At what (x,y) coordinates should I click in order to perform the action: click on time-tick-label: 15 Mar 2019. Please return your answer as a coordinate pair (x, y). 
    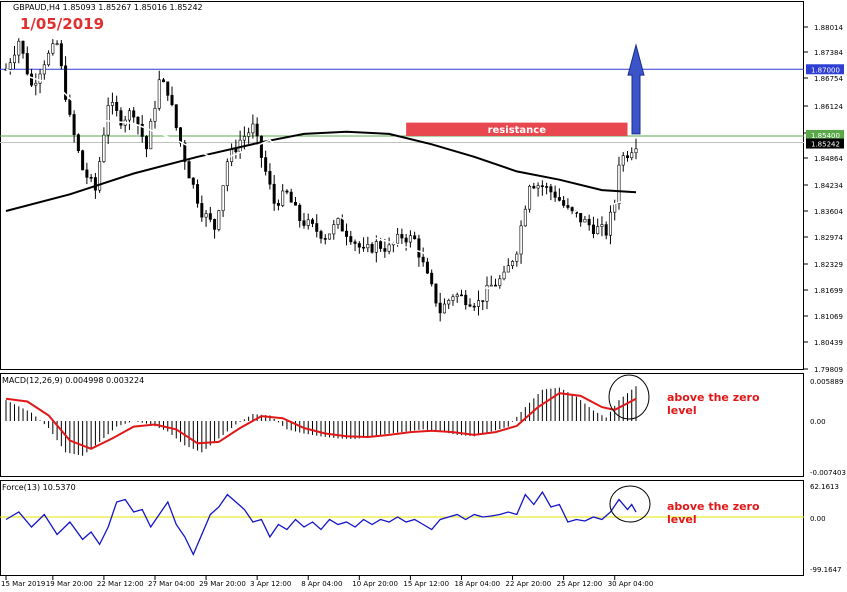
    Looking at the image, I should click on (23, 584).